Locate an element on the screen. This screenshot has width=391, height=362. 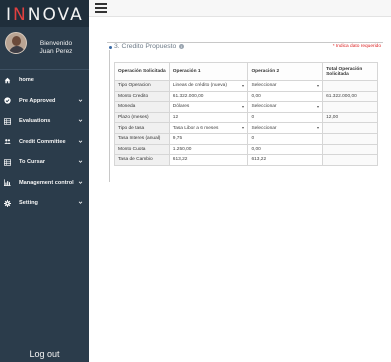
row-label: Tipo Operacion is located at coordinates (142, 86).